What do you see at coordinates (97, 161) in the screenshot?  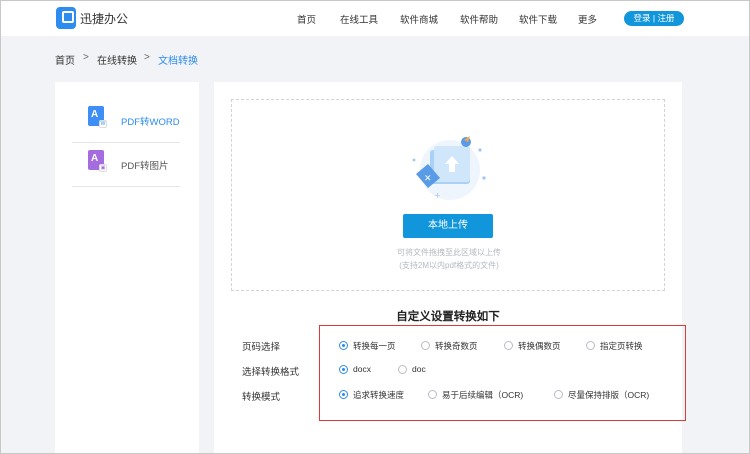 I see `pdf-image-icon: ▣` at bounding box center [97, 161].